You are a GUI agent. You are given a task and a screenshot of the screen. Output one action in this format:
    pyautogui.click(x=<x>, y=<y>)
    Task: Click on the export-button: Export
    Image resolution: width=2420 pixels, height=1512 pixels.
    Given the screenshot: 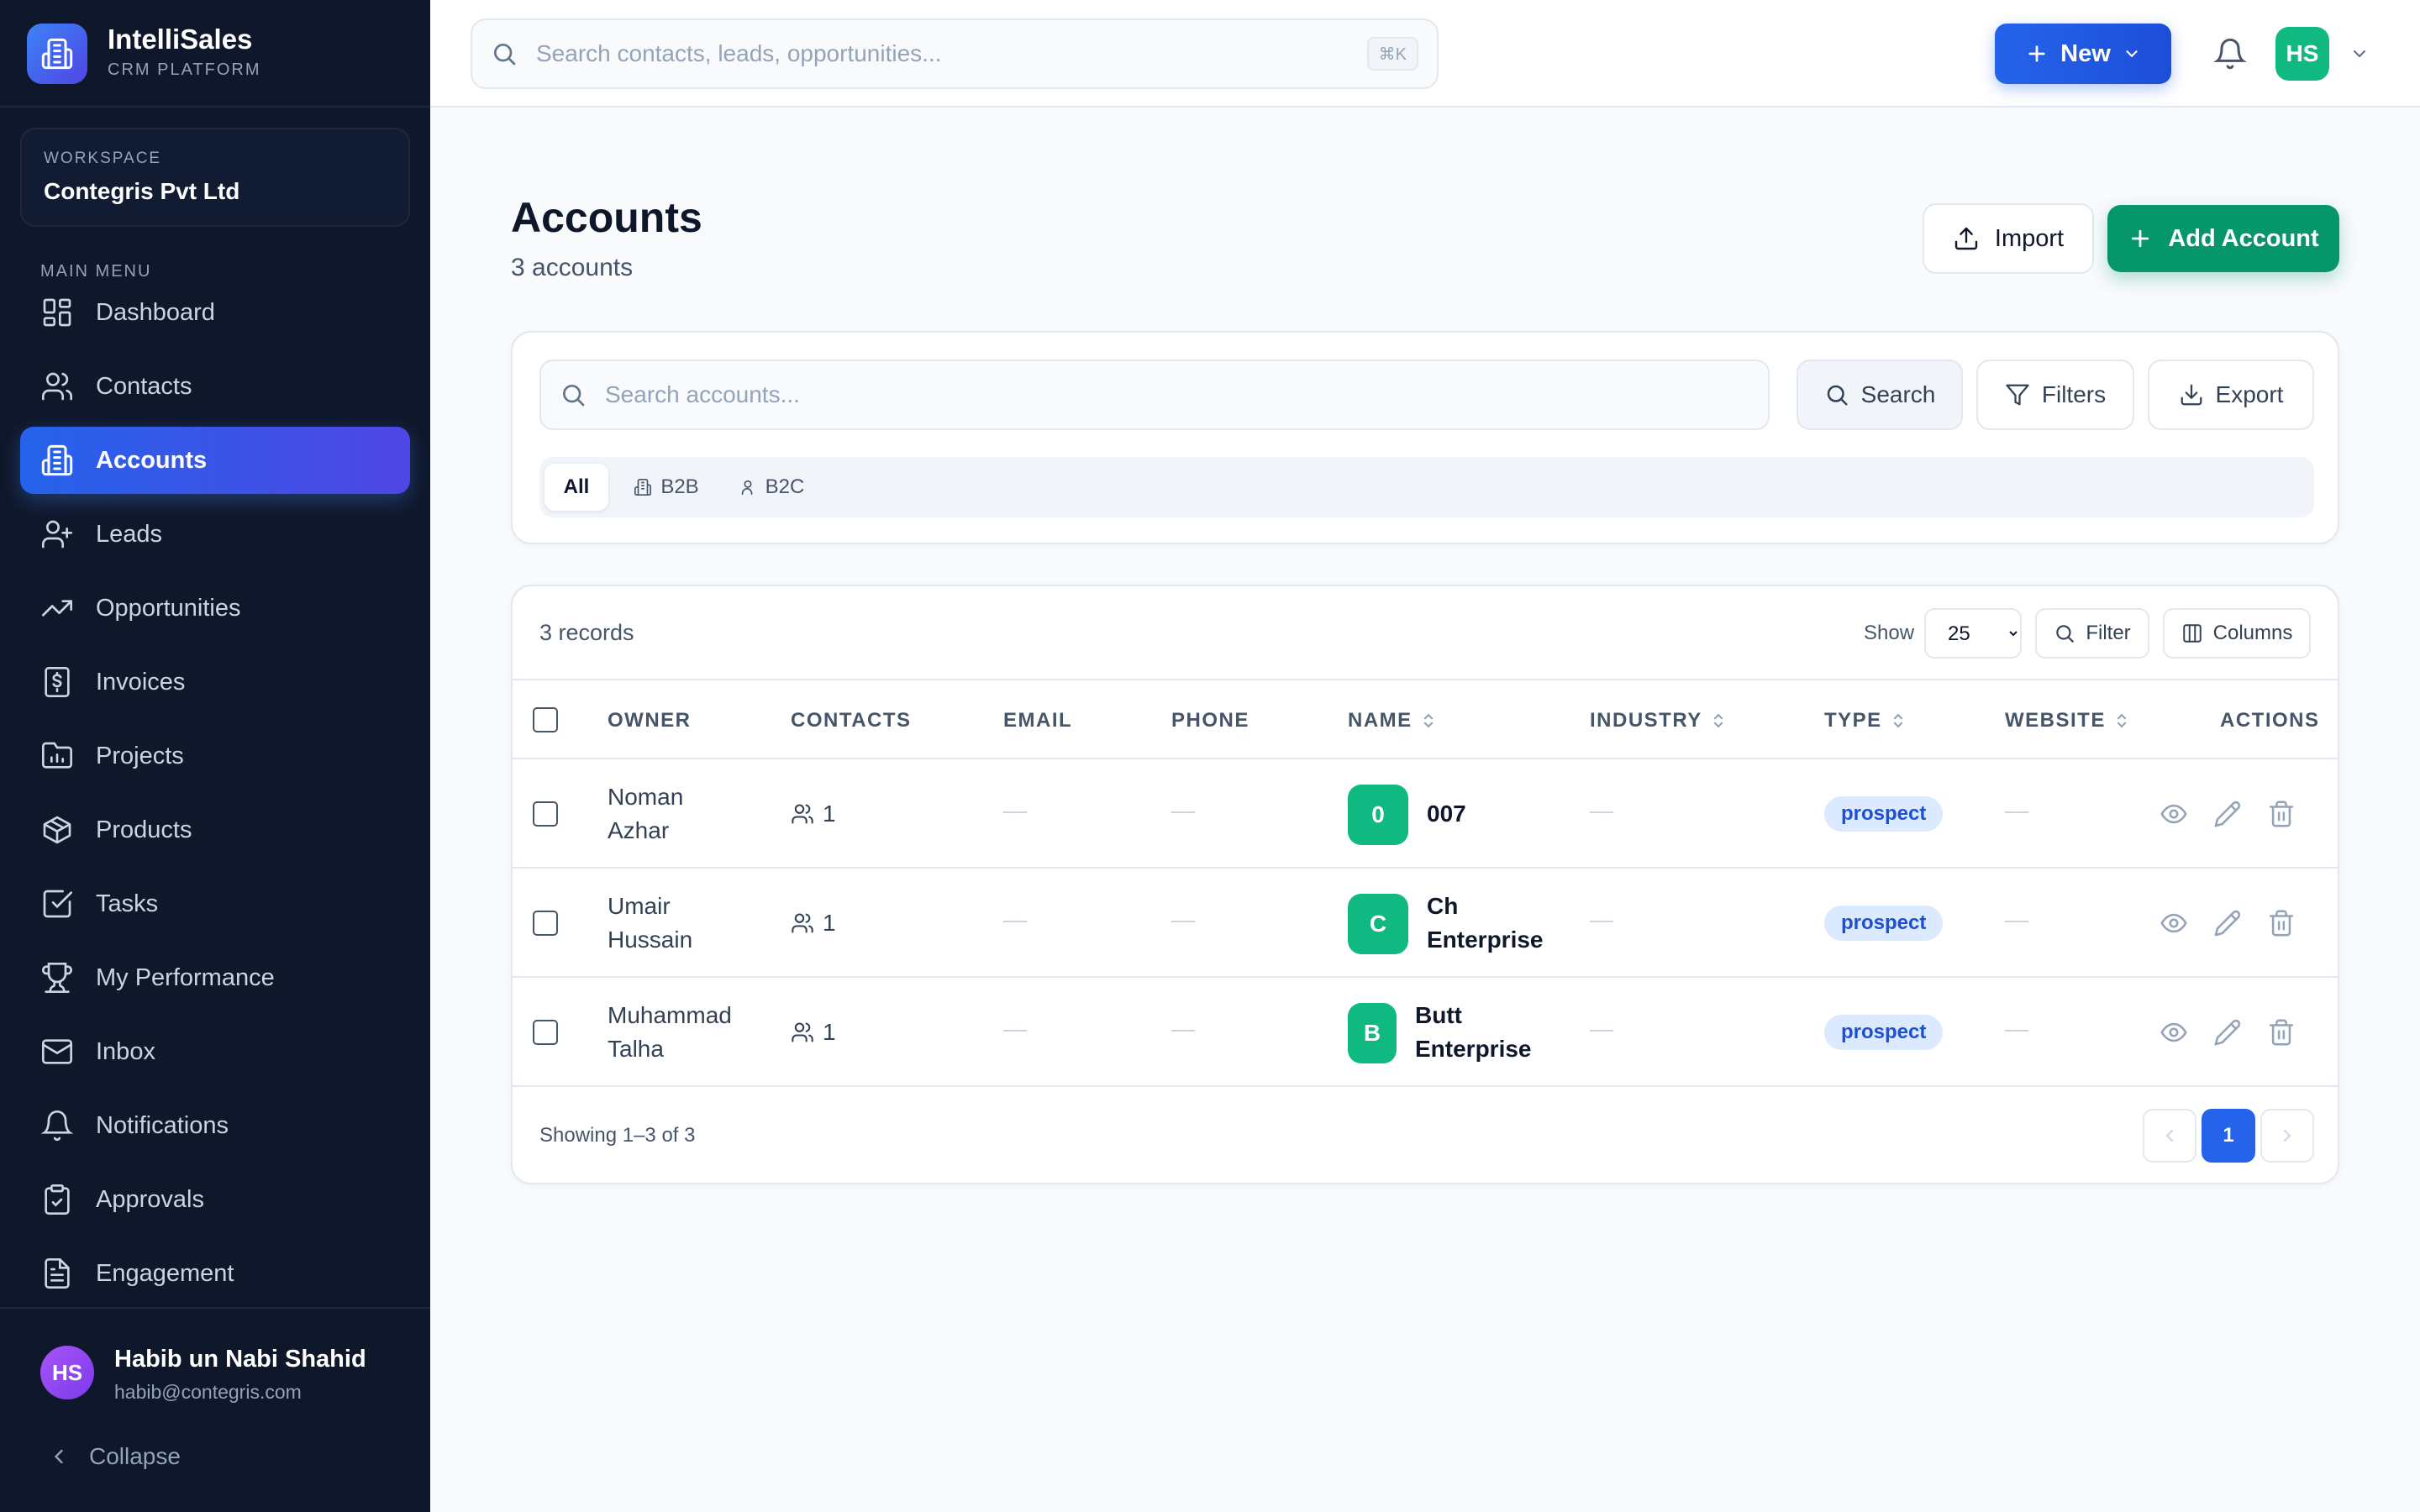 What is the action you would take?
    pyautogui.click(x=2231, y=395)
    